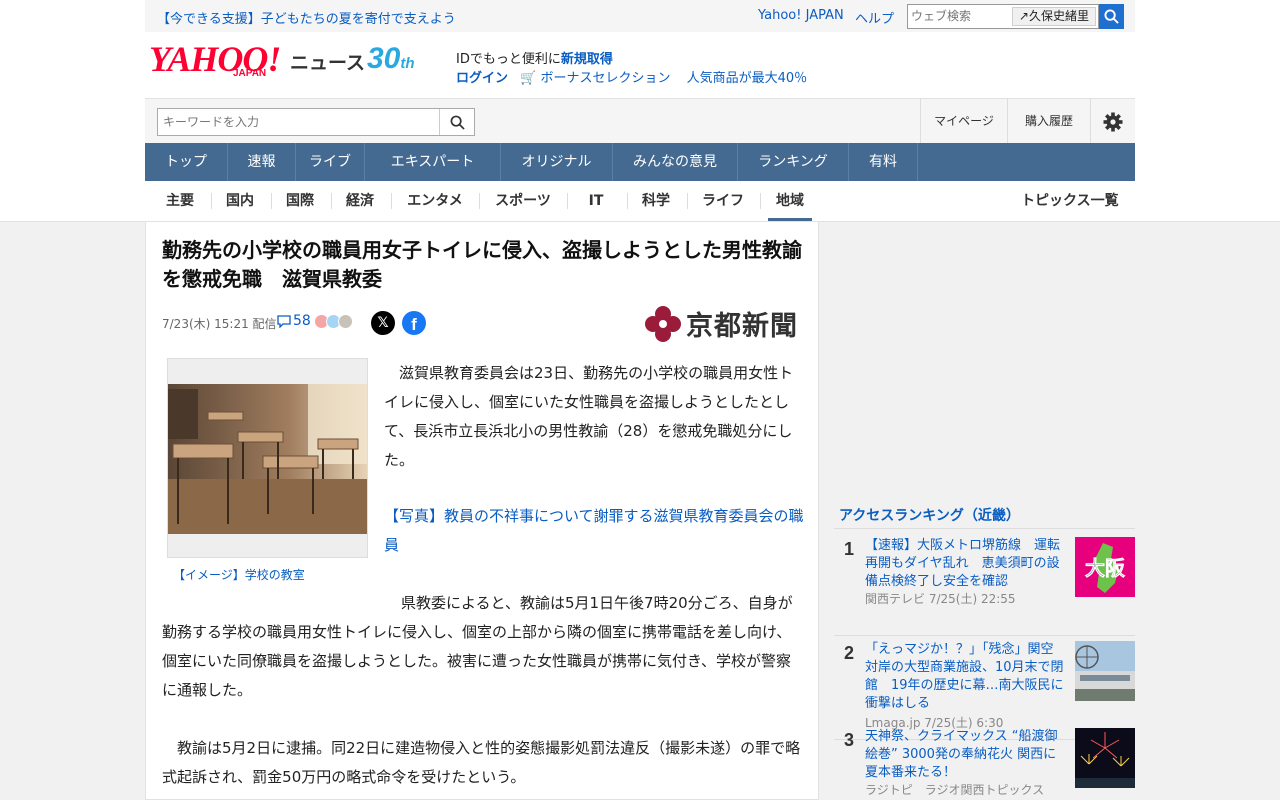  I want to click on x-share-button: 𝕏, so click(383, 323).